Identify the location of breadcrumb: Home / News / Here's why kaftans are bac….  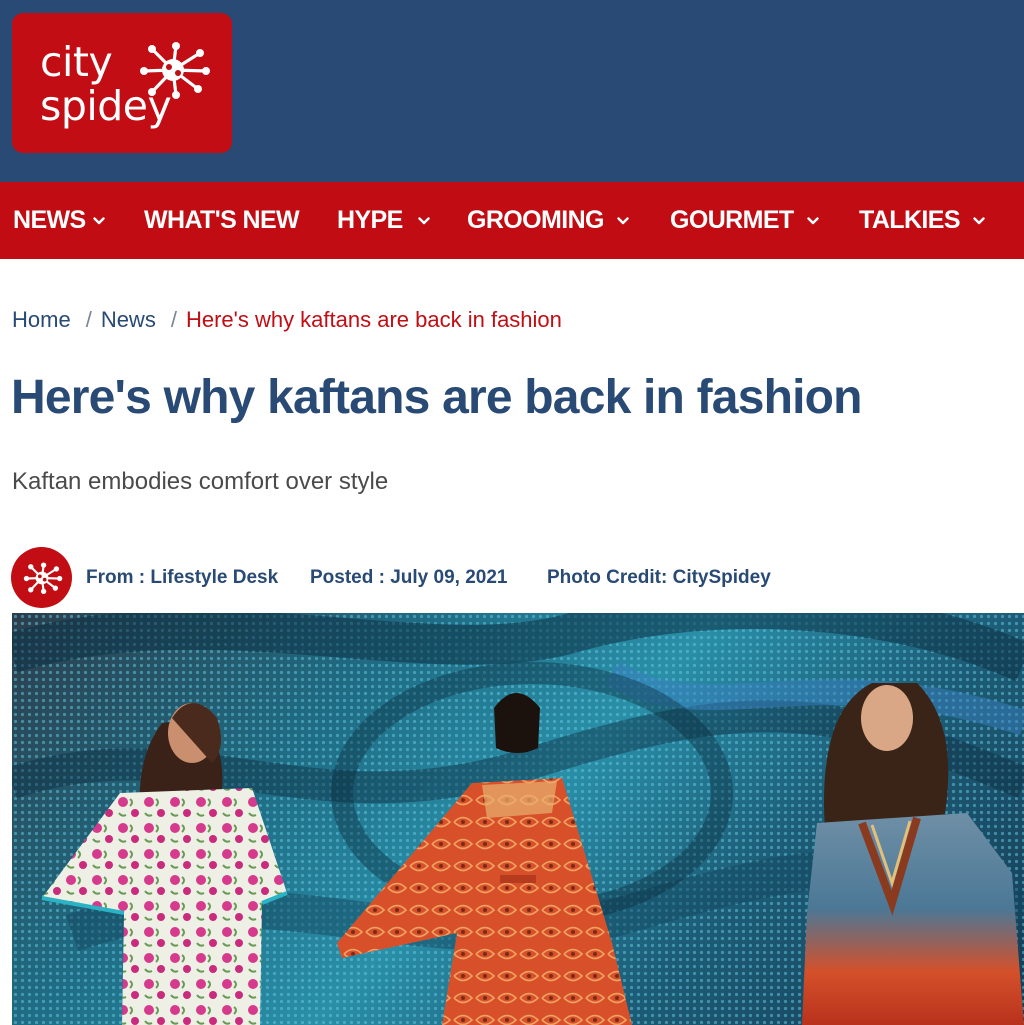
(287, 320).